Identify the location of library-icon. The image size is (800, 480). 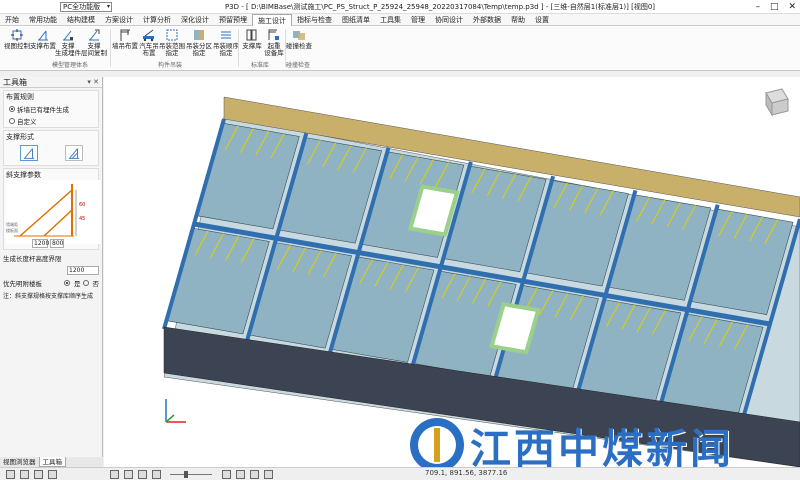
(251, 35).